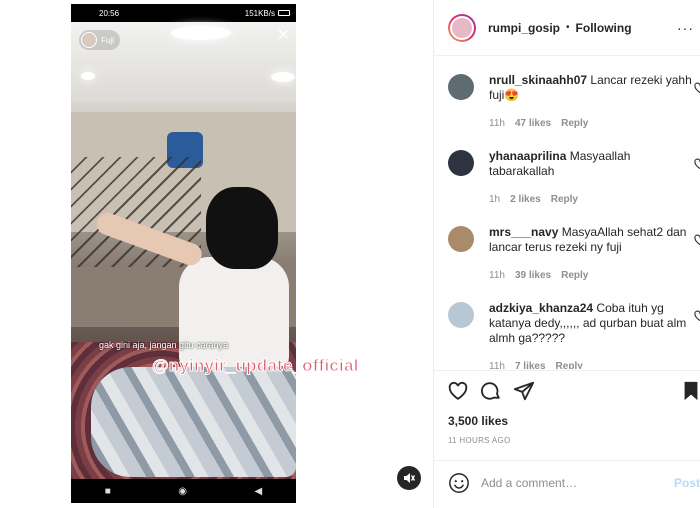 The height and width of the screenshot is (508, 700). I want to click on following-button: Following, so click(604, 28).